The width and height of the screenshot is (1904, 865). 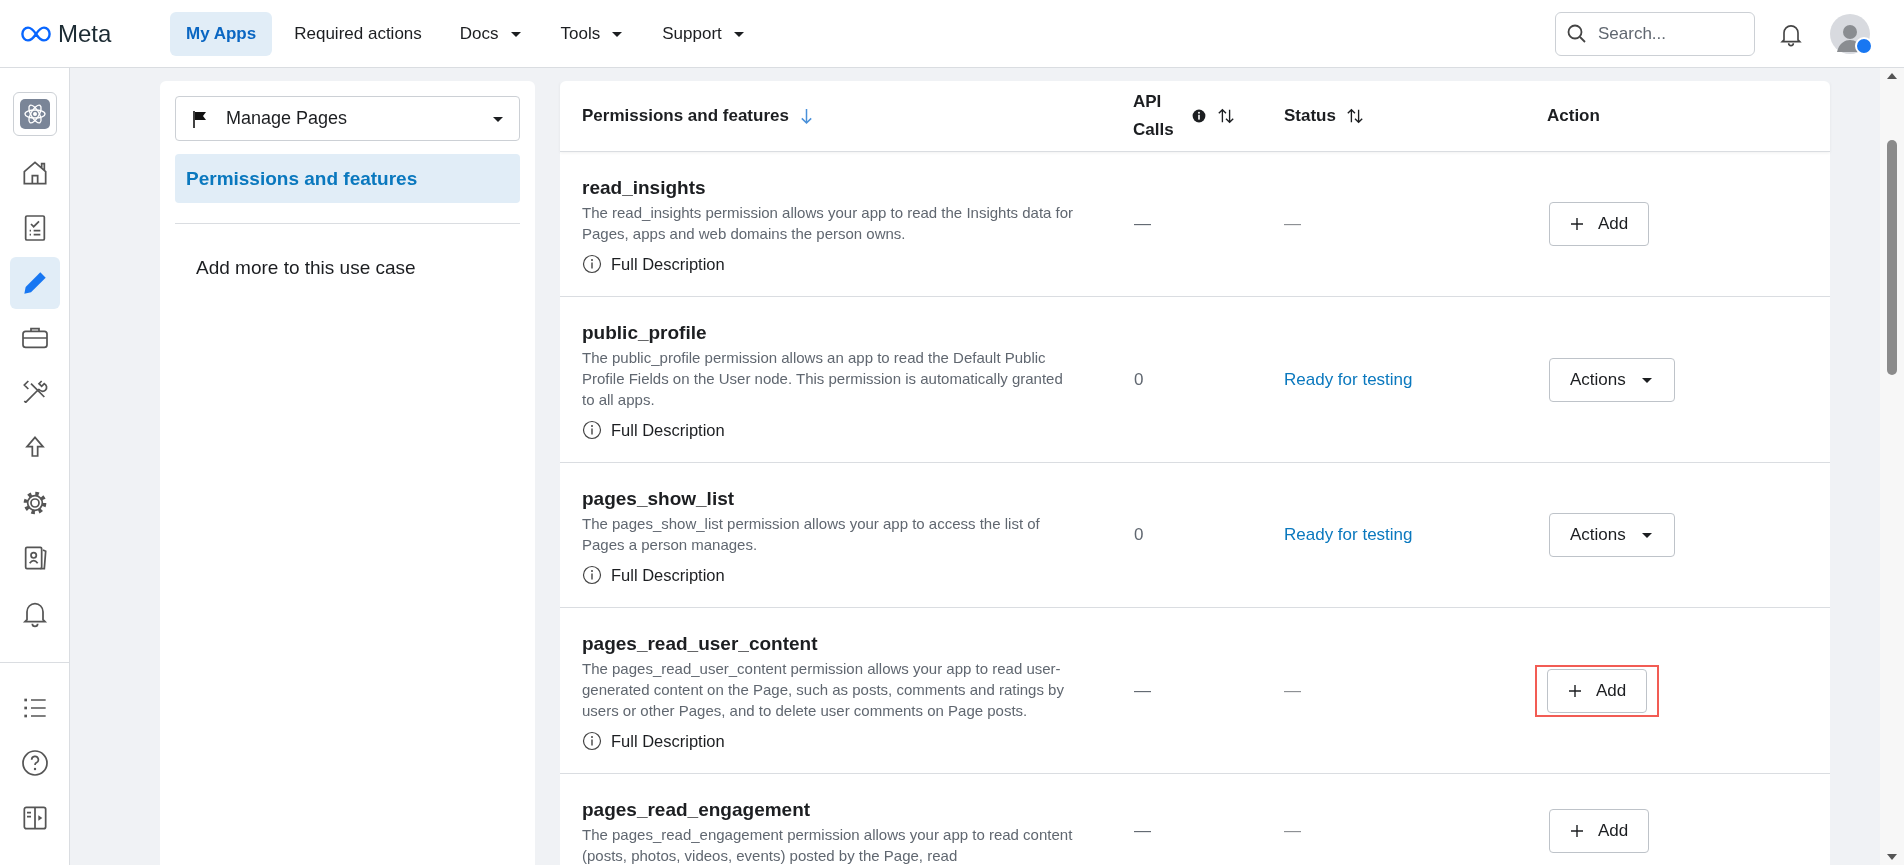 What do you see at coordinates (1850, 33) in the screenshot?
I see `avatar` at bounding box center [1850, 33].